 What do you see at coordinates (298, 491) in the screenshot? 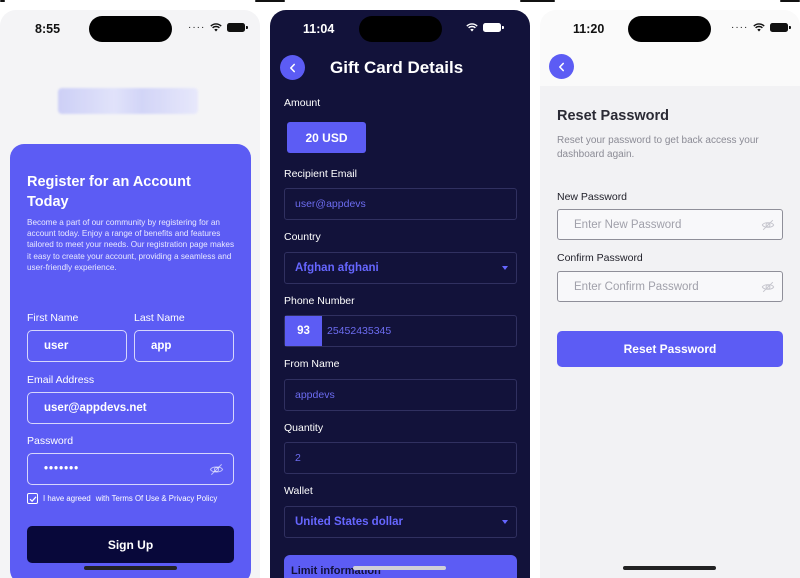
I see `wallet-label: Wallet` at bounding box center [298, 491].